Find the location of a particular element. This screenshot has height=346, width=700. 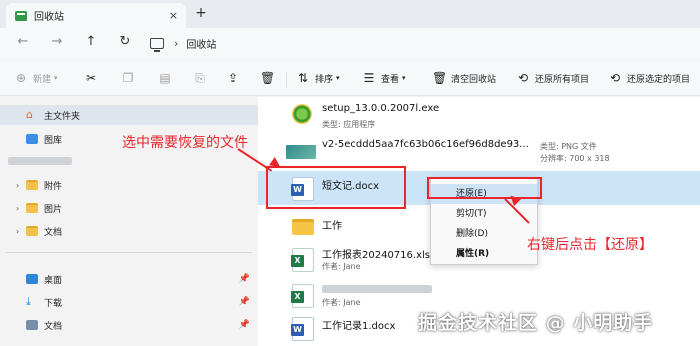

sidebar-item-downloads: ⤓ 下载 📌 is located at coordinates (129, 302).